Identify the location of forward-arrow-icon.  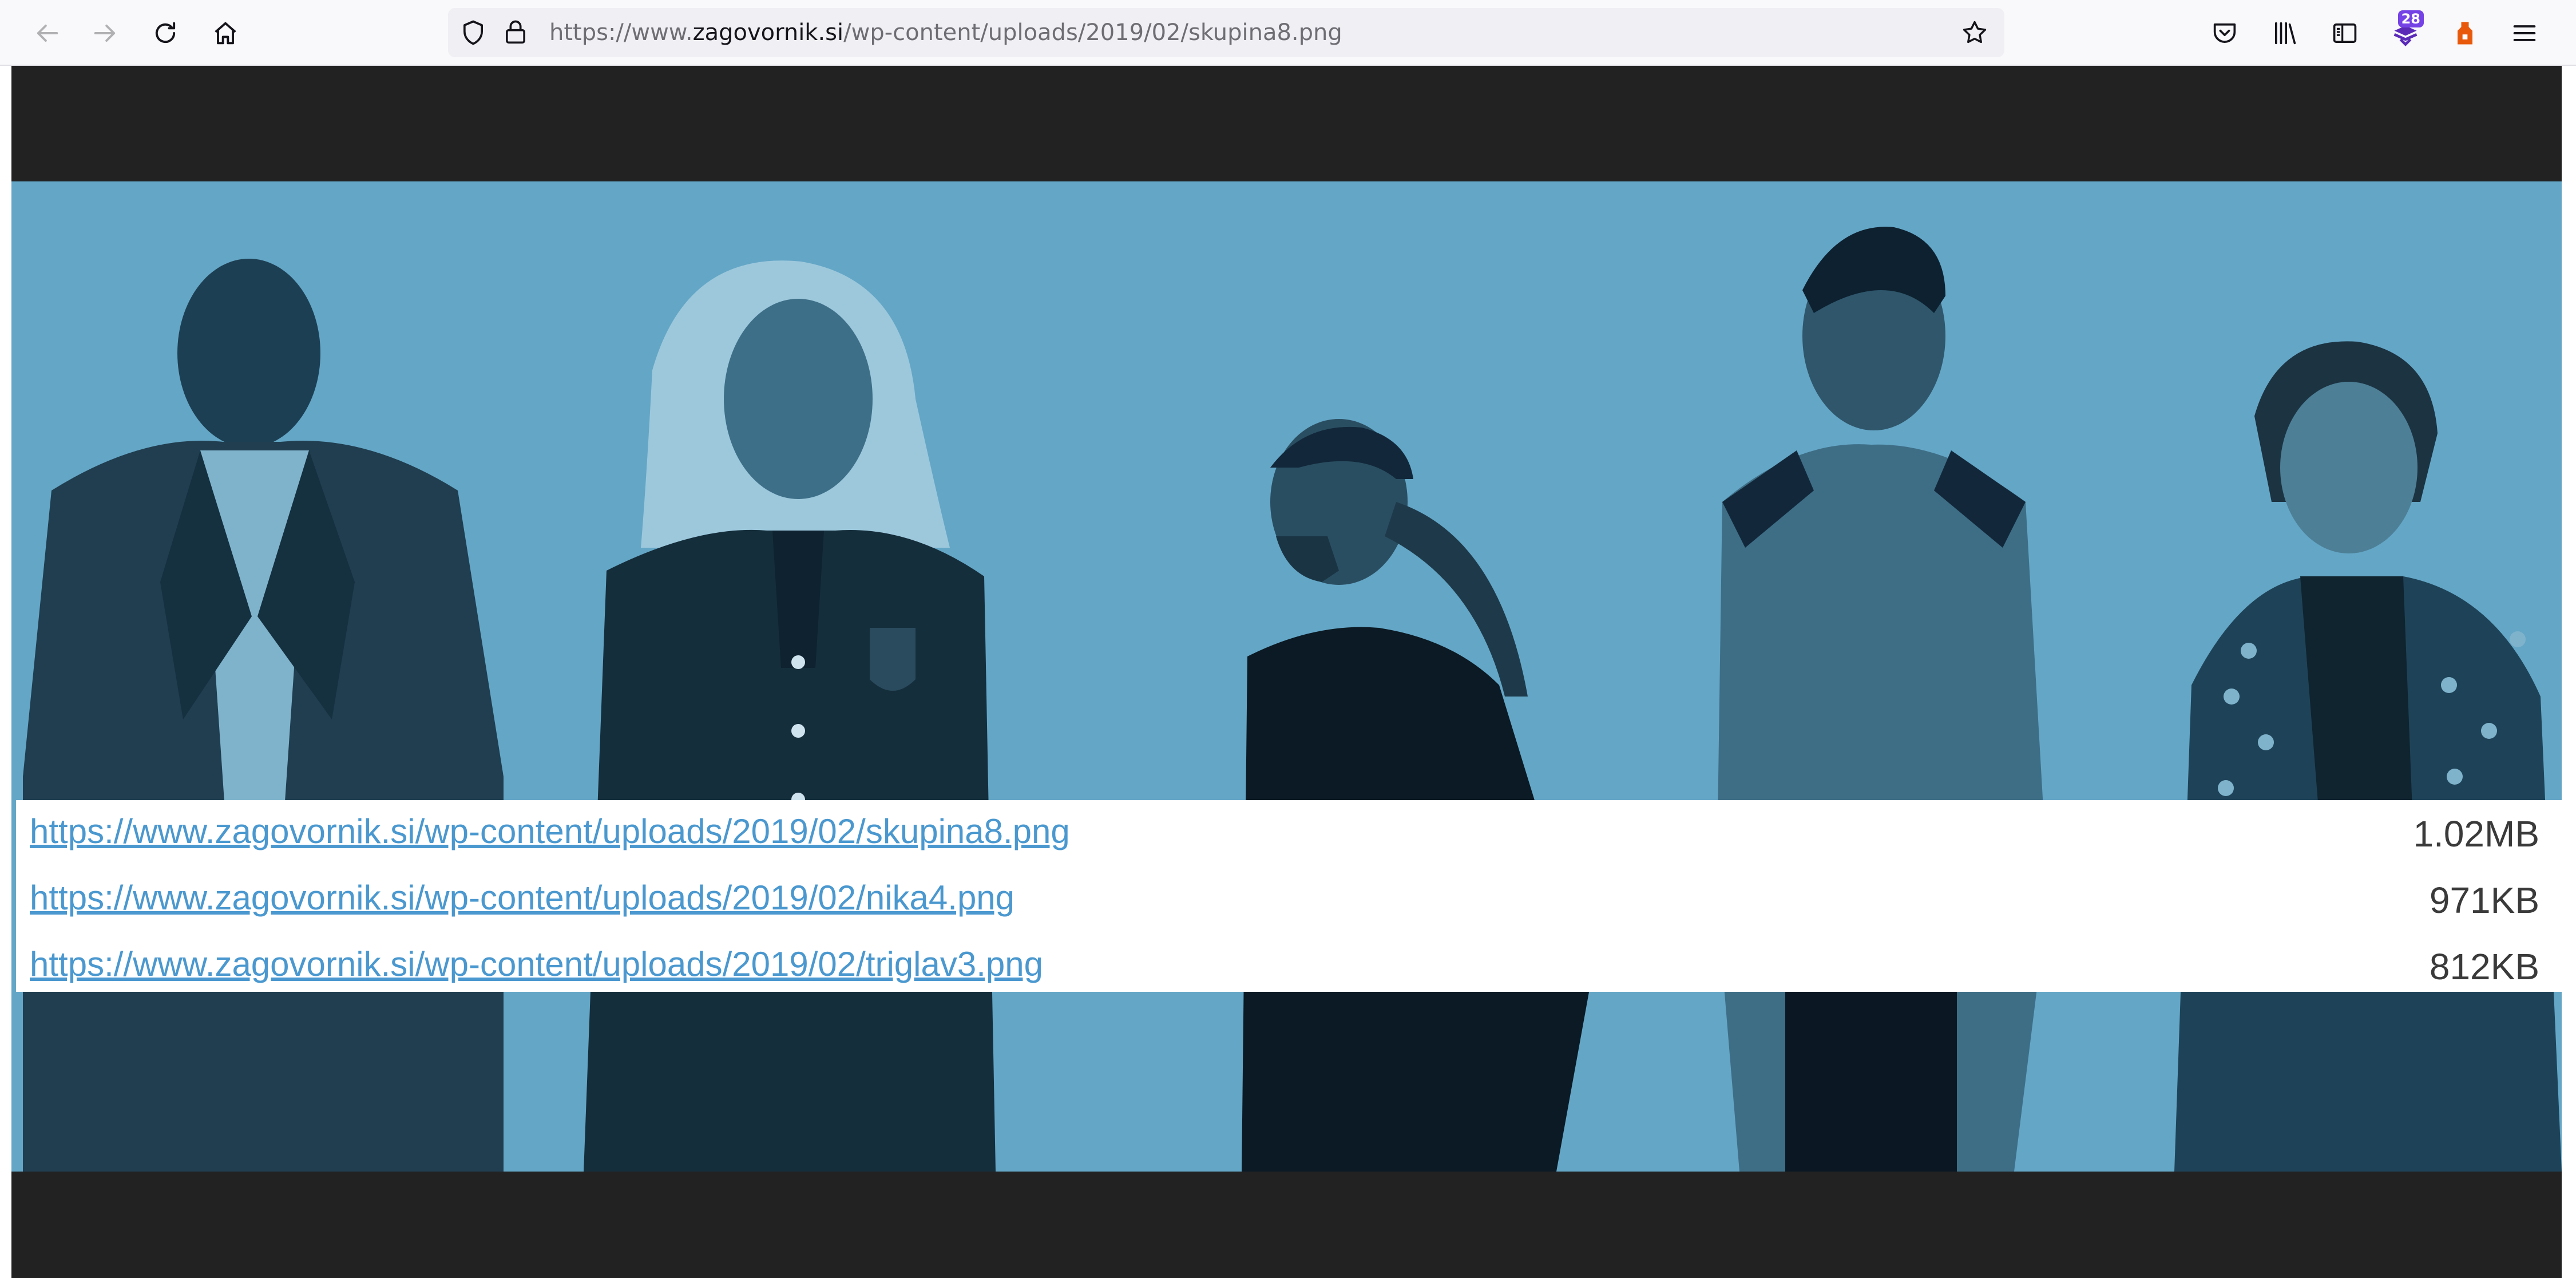
(105, 33).